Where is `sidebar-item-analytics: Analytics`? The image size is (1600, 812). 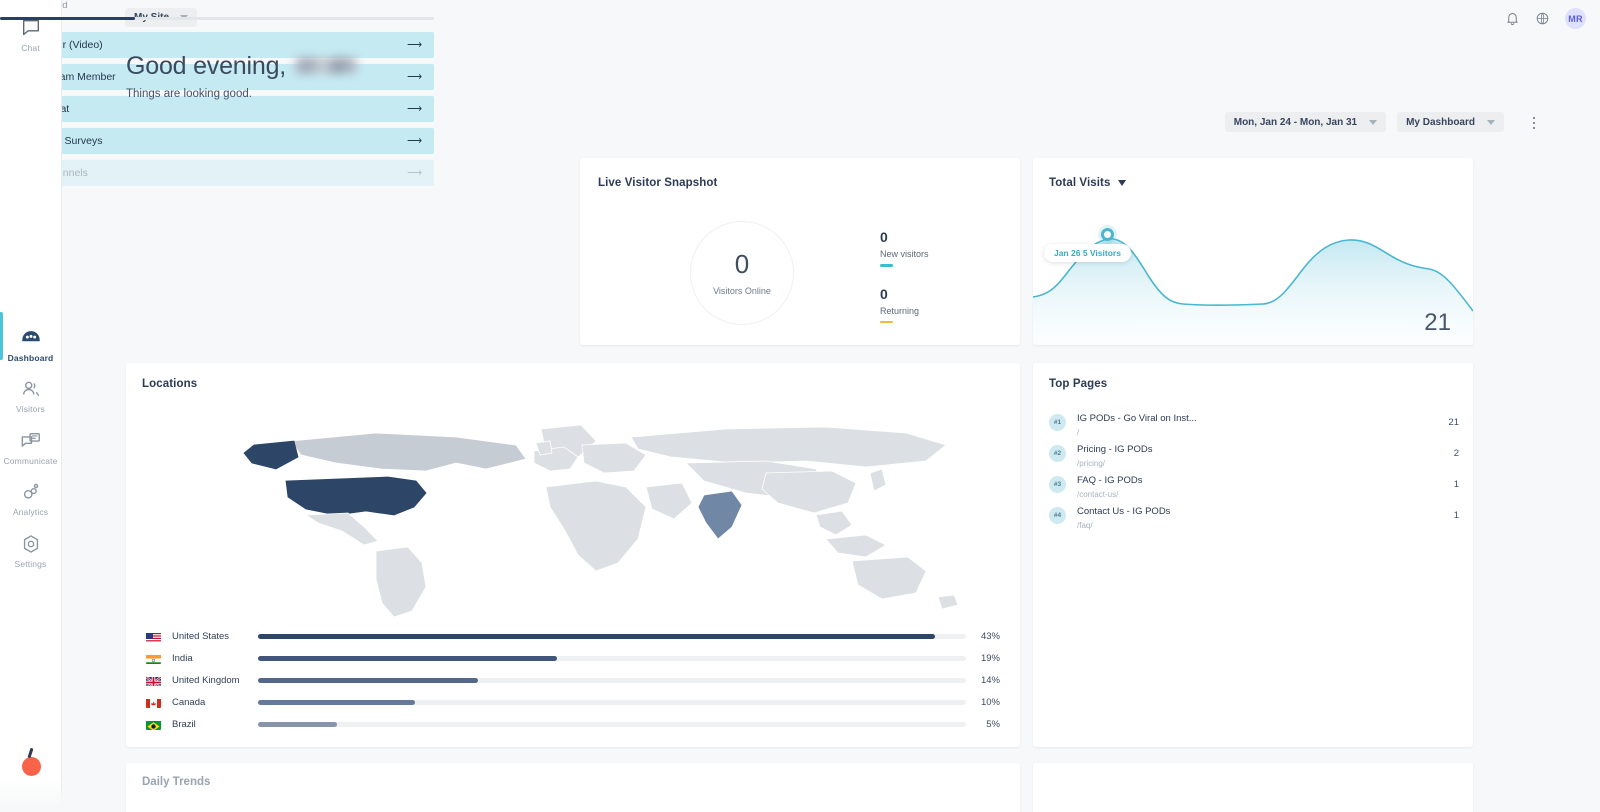
sidebar-item-analytics: Analytics is located at coordinates (31, 498).